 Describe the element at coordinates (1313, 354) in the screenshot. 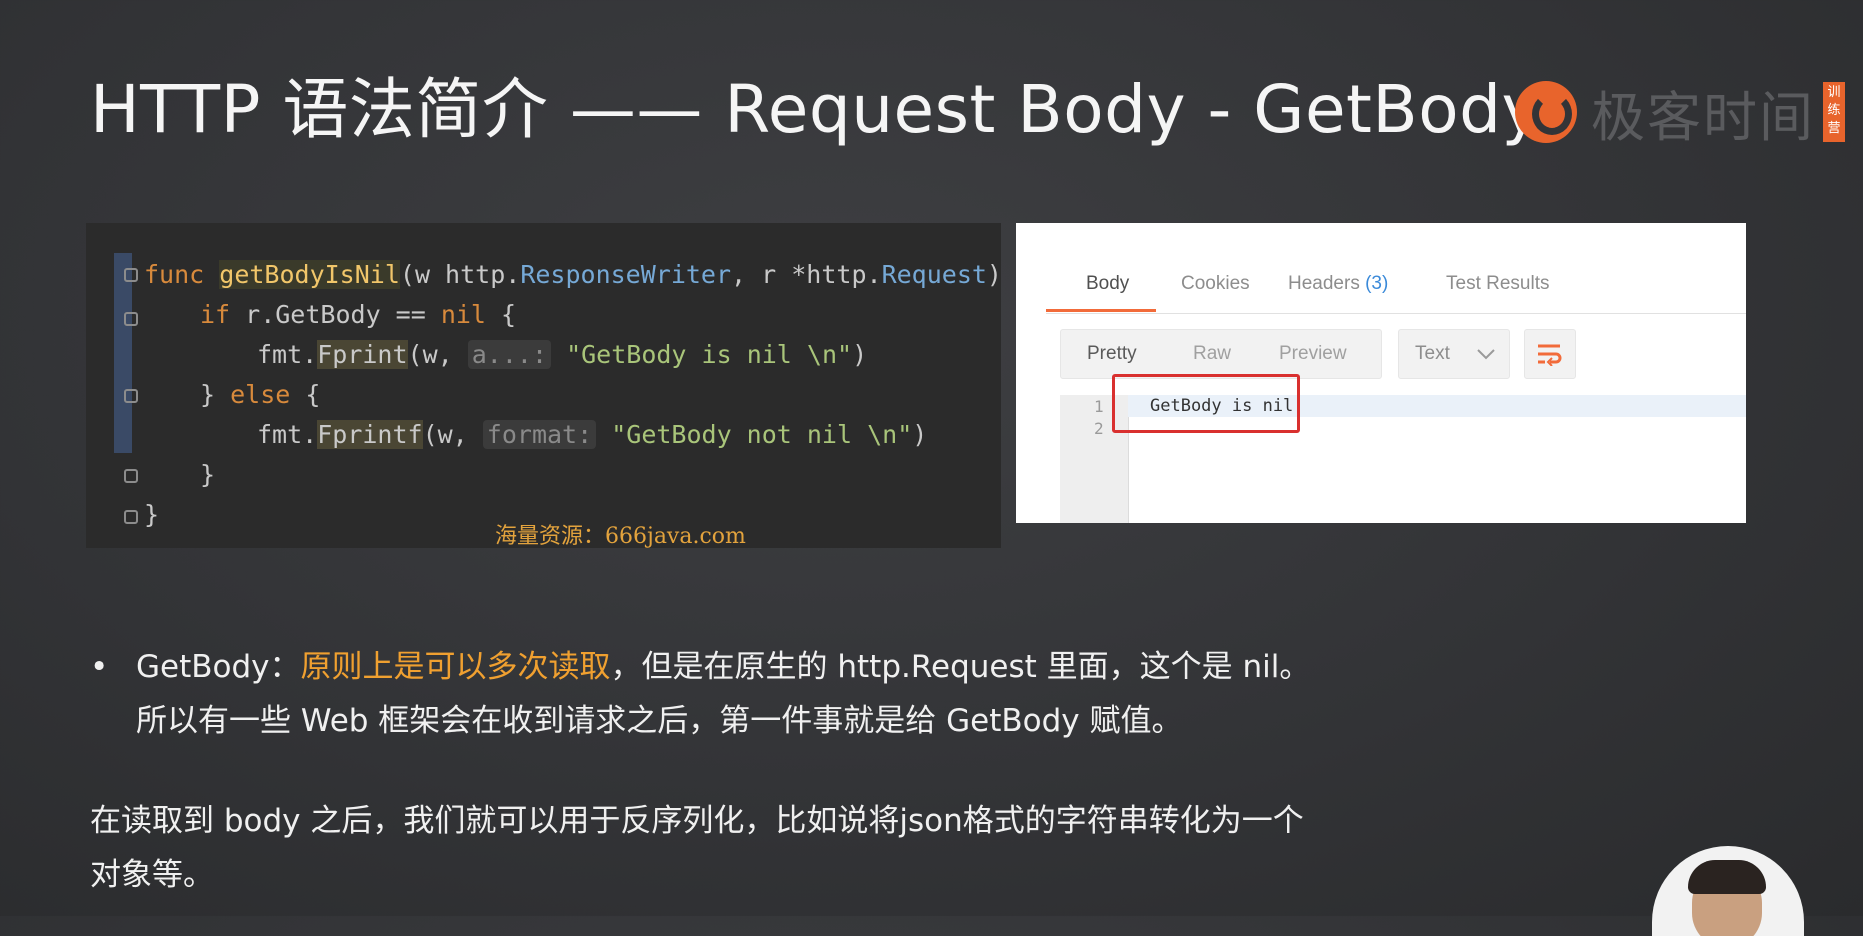

I see `preview-button: Preview` at that location.